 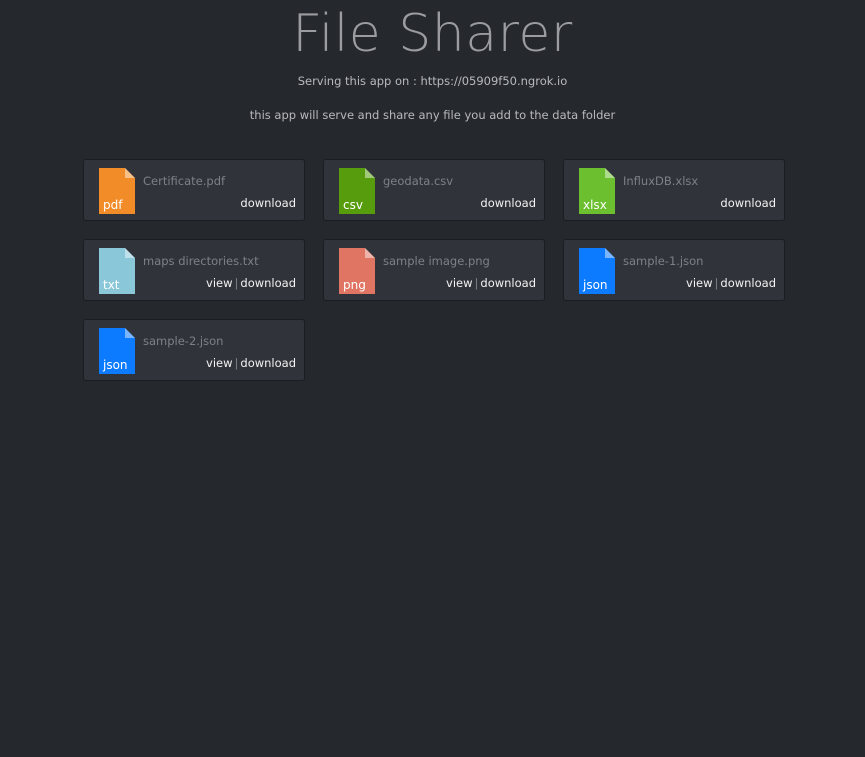 I want to click on file-name: Certificate.pdf, so click(x=184, y=181).